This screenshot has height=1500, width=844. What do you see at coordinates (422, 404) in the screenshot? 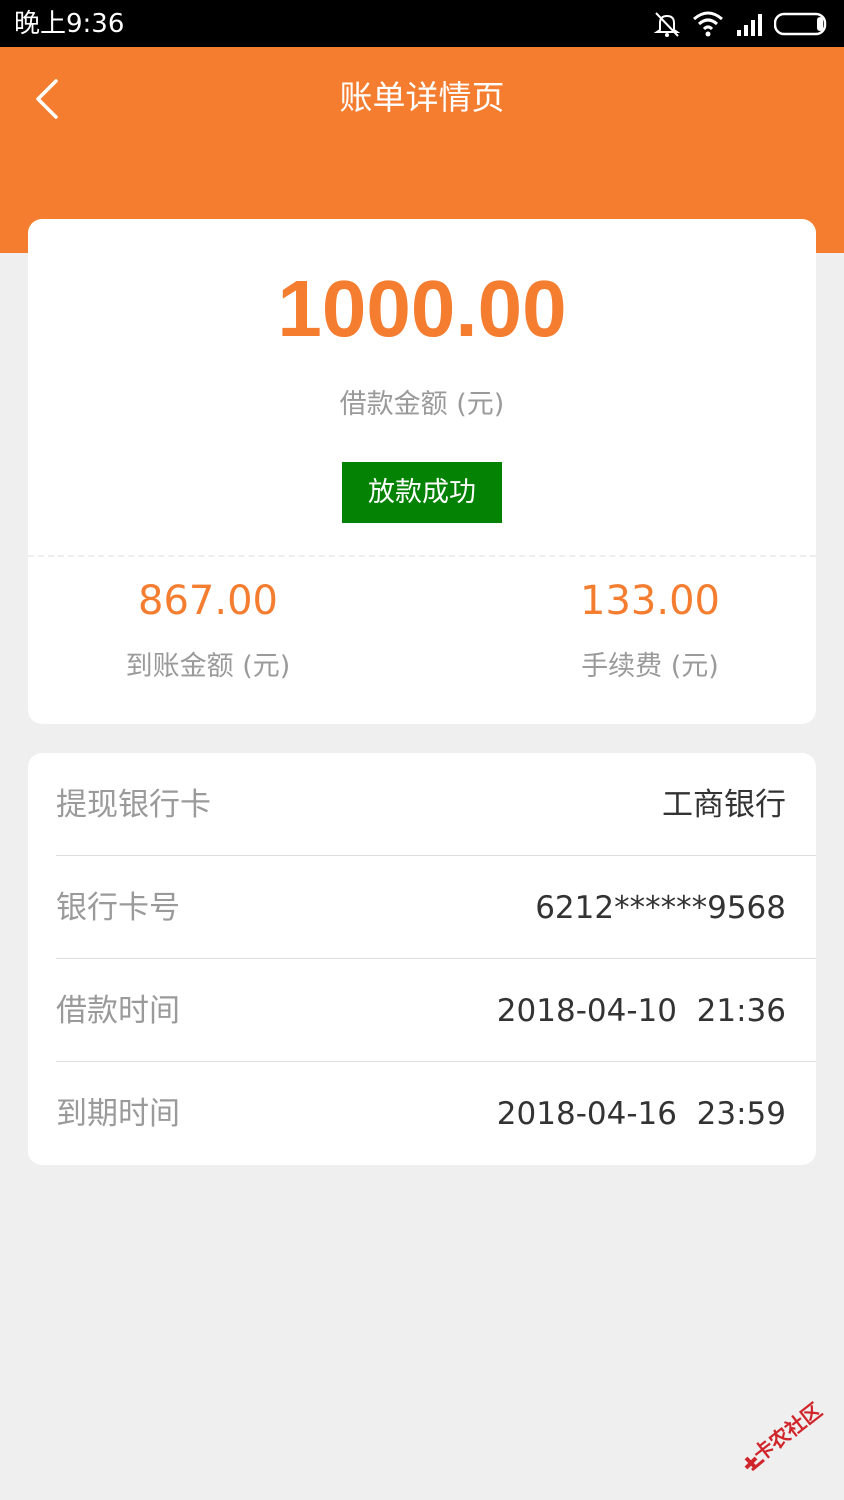
I see `loan-amount-label: 借款金额 (元)` at bounding box center [422, 404].